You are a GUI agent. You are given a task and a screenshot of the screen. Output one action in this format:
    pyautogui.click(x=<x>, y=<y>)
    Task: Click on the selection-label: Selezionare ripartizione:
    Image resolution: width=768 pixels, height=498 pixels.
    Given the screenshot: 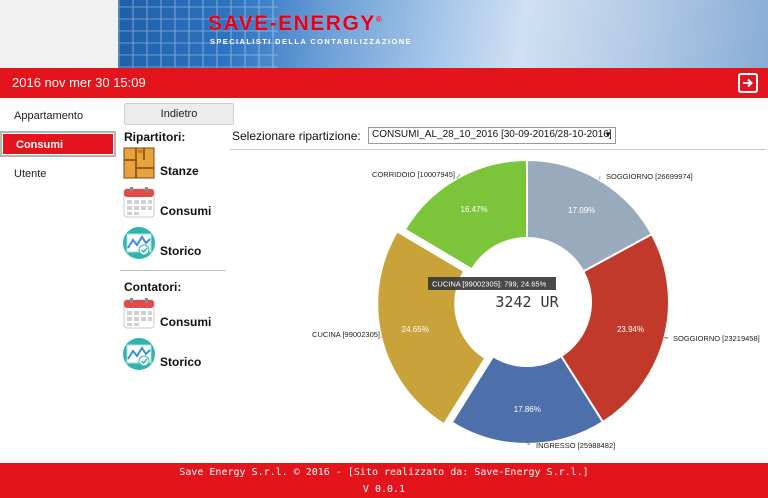 What is the action you would take?
    pyautogui.click(x=296, y=136)
    